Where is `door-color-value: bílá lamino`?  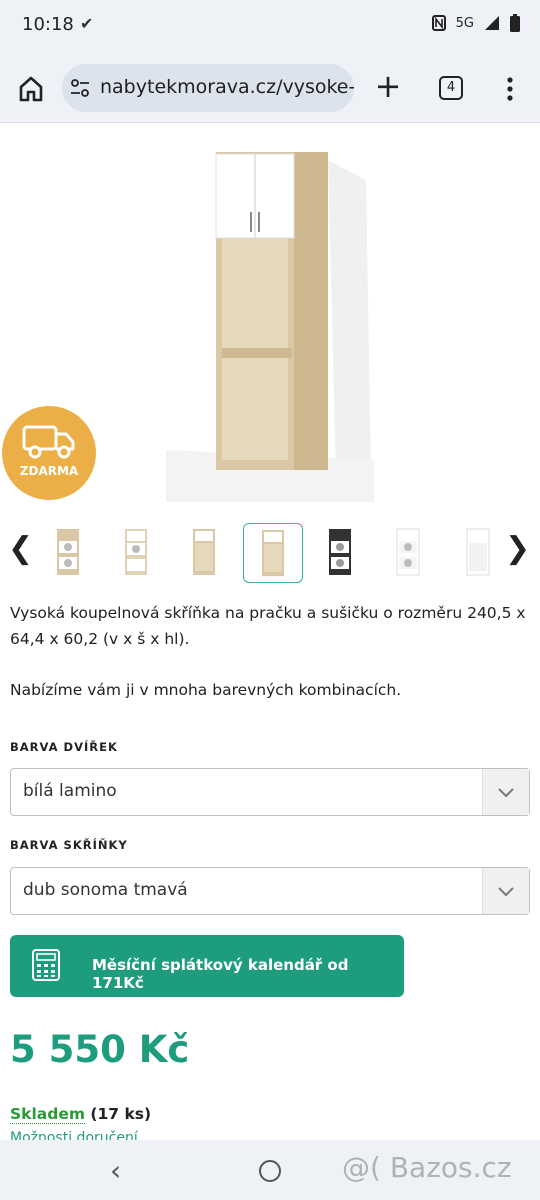 door-color-value: bílá lamino is located at coordinates (70, 791).